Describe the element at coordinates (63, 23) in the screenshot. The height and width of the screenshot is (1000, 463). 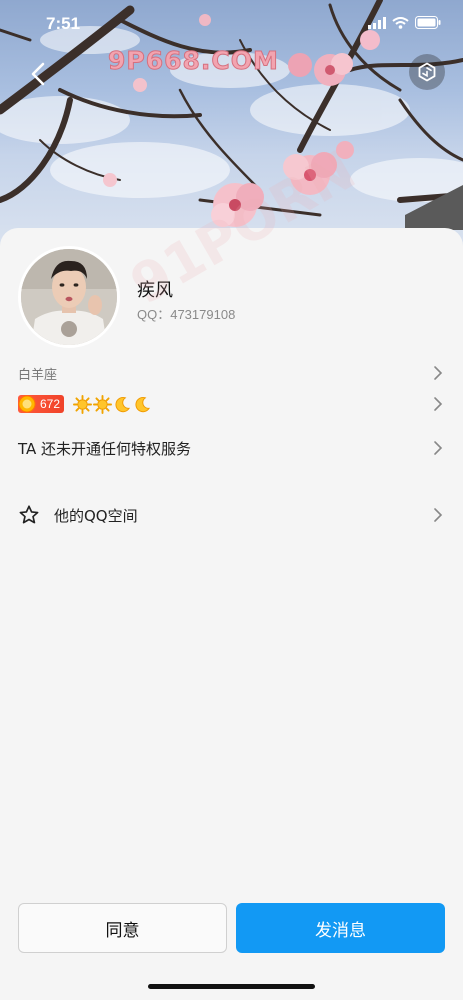
I see `status-time: 7:51` at that location.